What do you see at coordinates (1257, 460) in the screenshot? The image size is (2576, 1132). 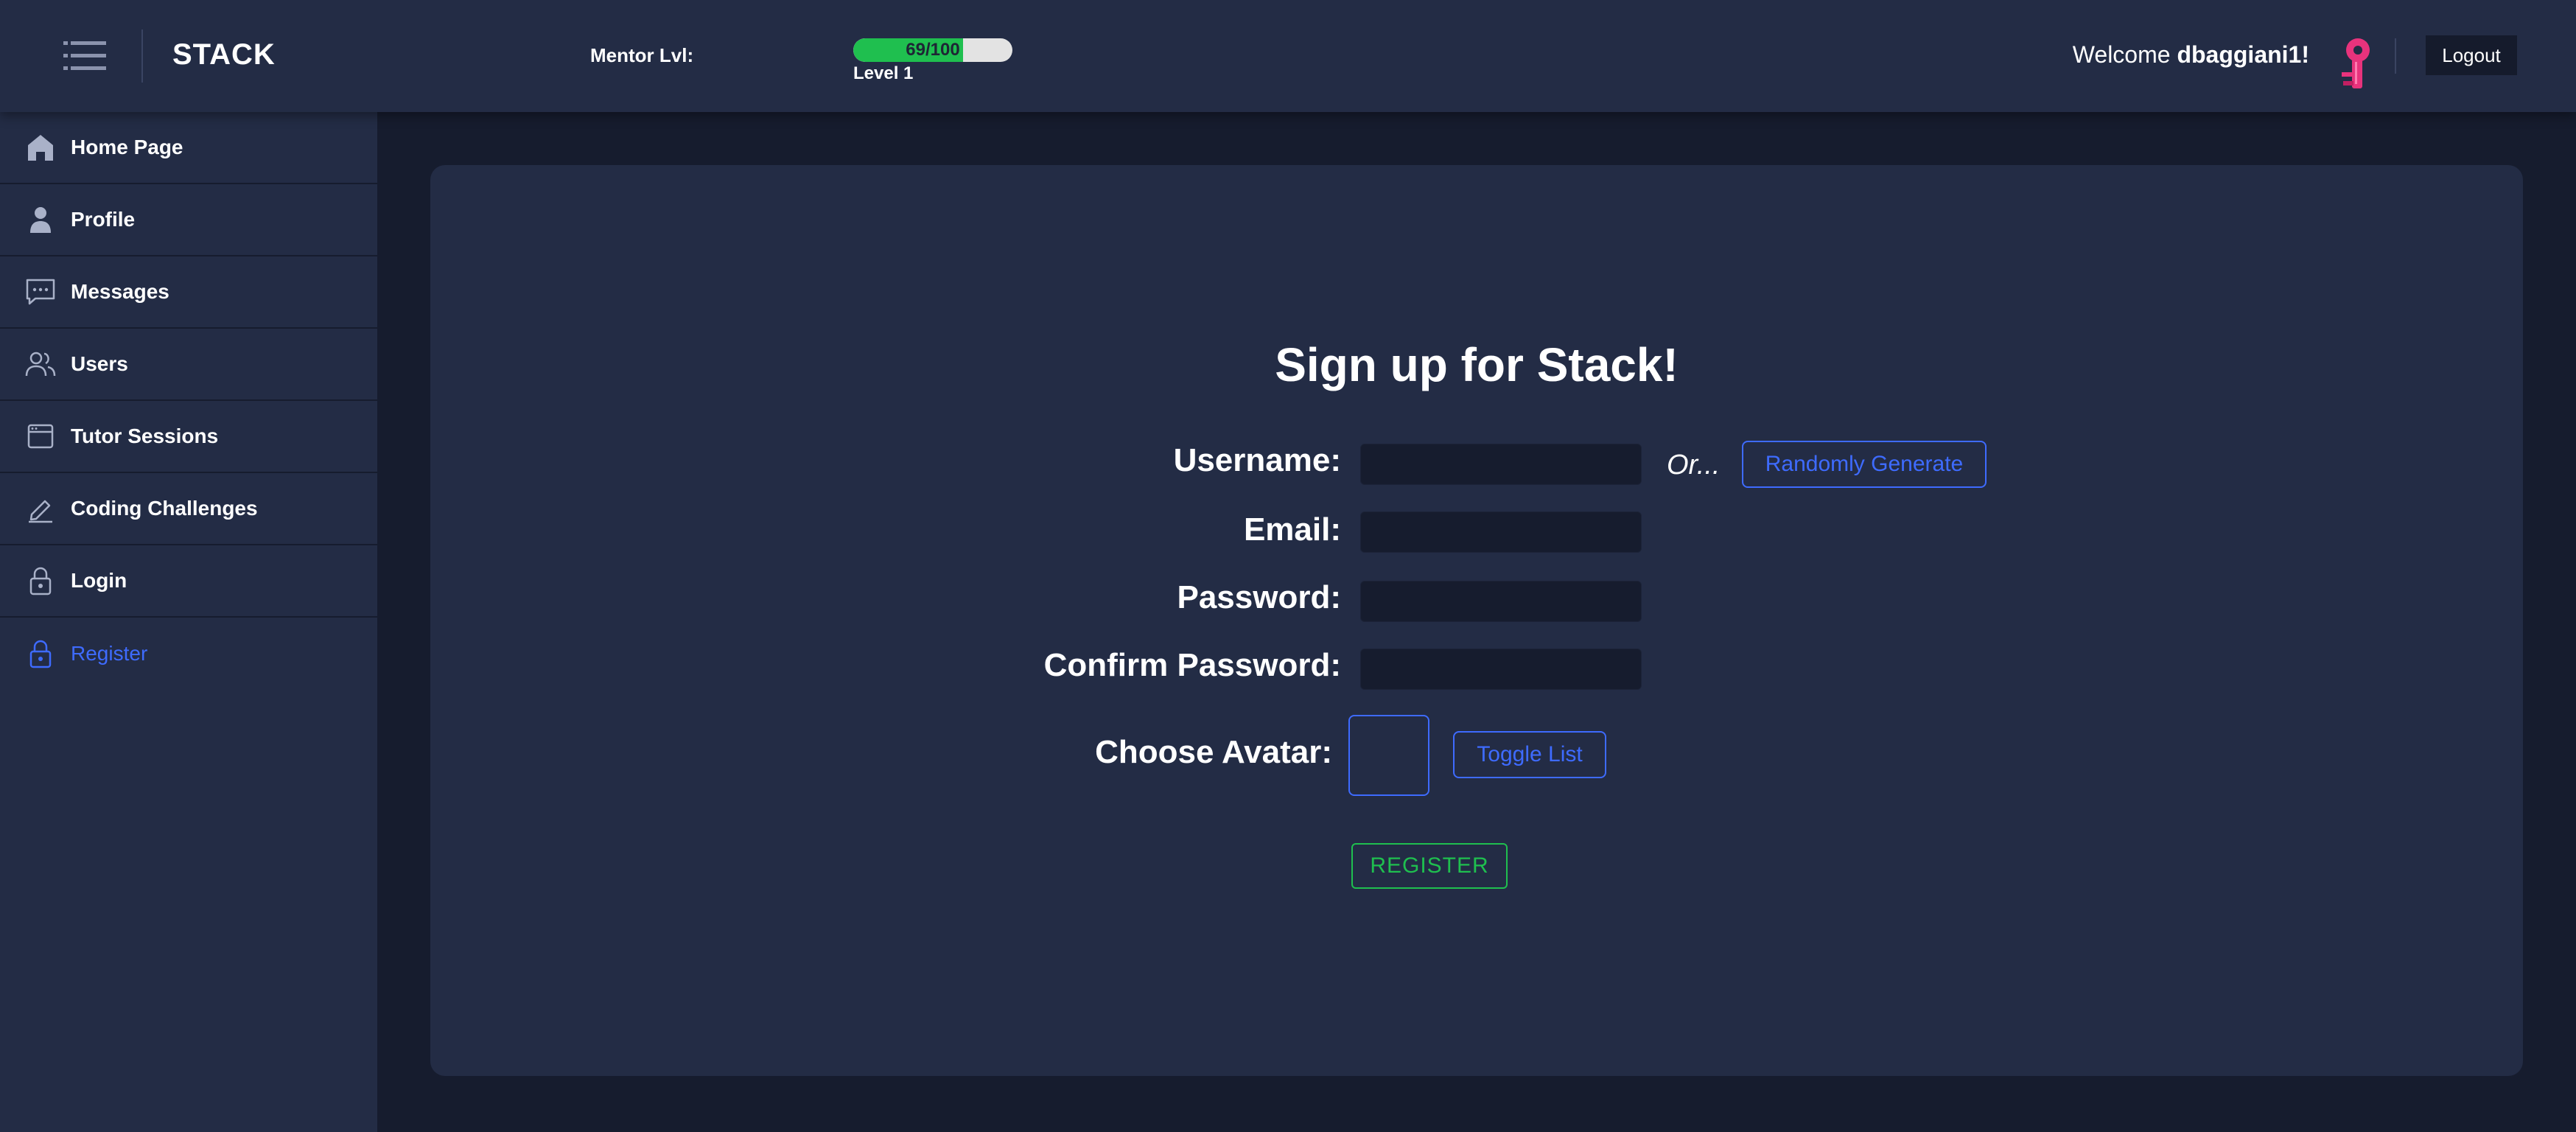 I see `username-label: Username:` at bounding box center [1257, 460].